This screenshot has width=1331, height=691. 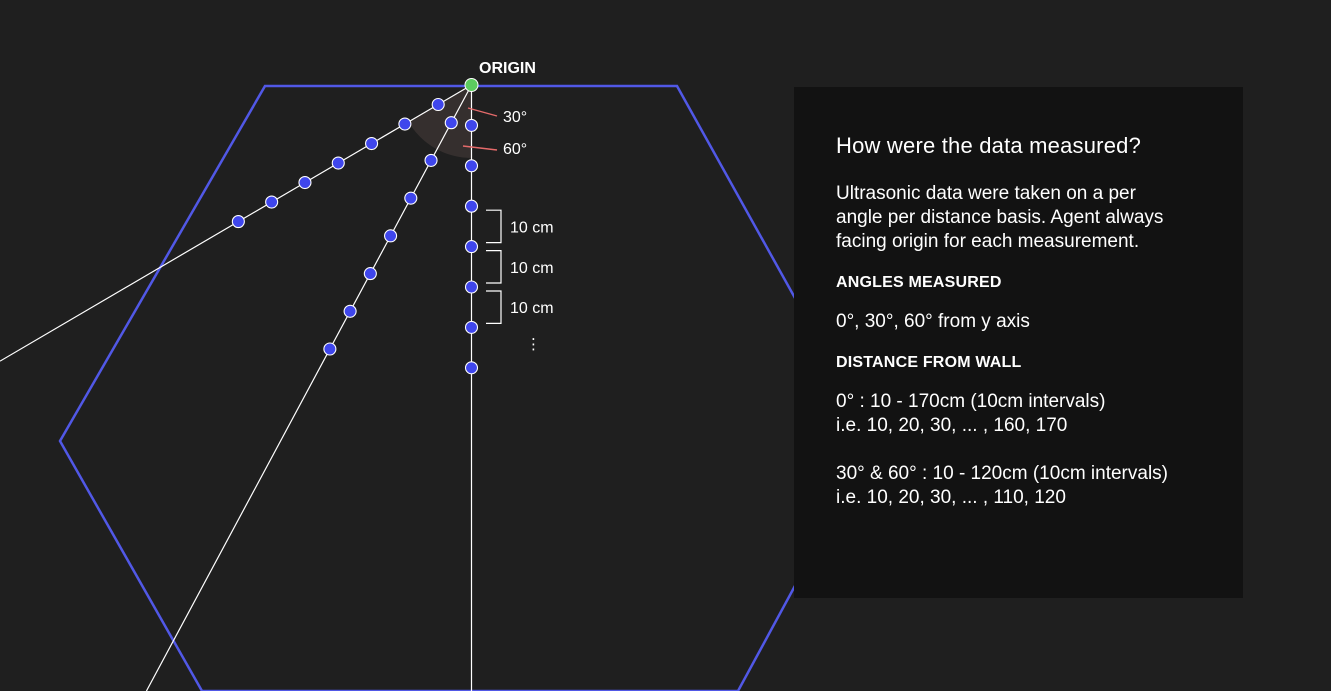 What do you see at coordinates (507, 68) in the screenshot?
I see `origin-label: ORIGIN` at bounding box center [507, 68].